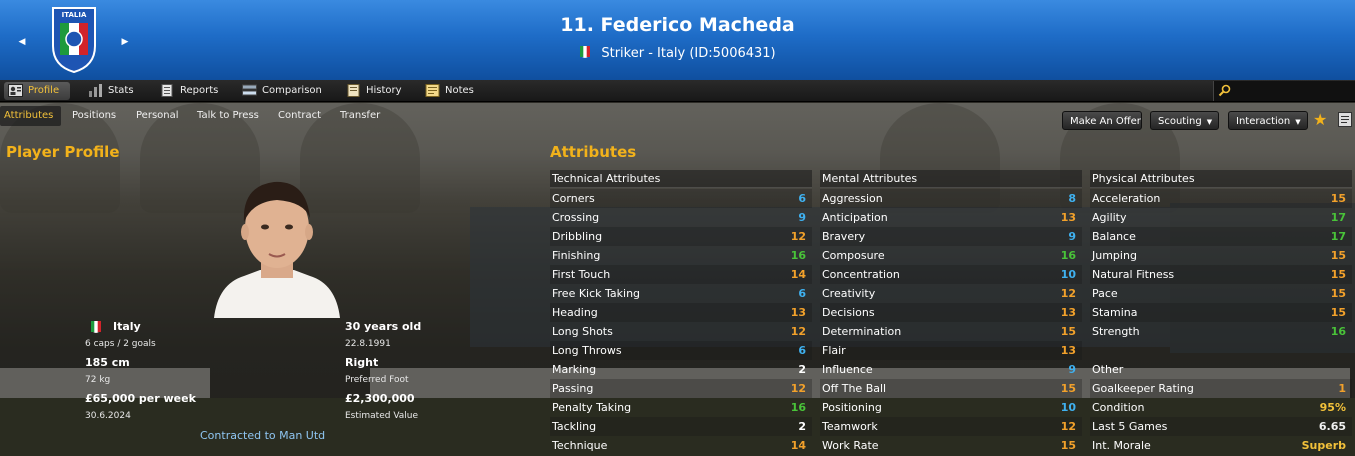 This screenshot has height=456, width=1355. What do you see at coordinates (1184, 120) in the screenshot?
I see `scouting-dropdown: Scouting ▼` at bounding box center [1184, 120].